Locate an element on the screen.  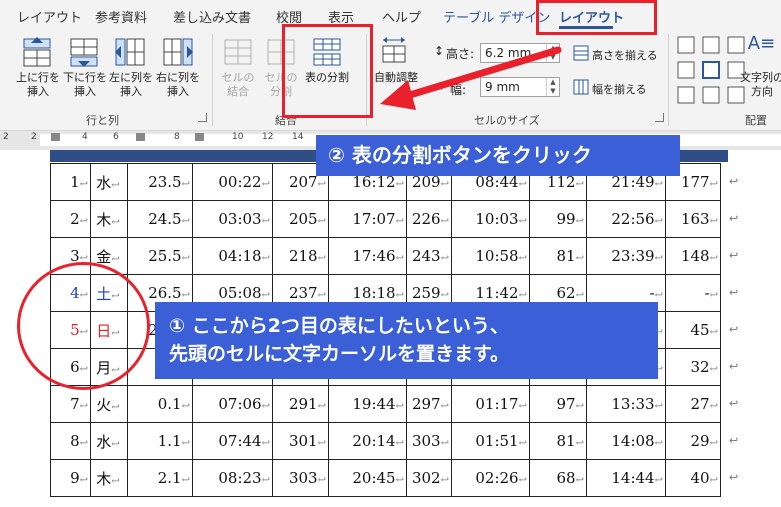
tab-layout: レイアウト is located at coordinates (49, 16).